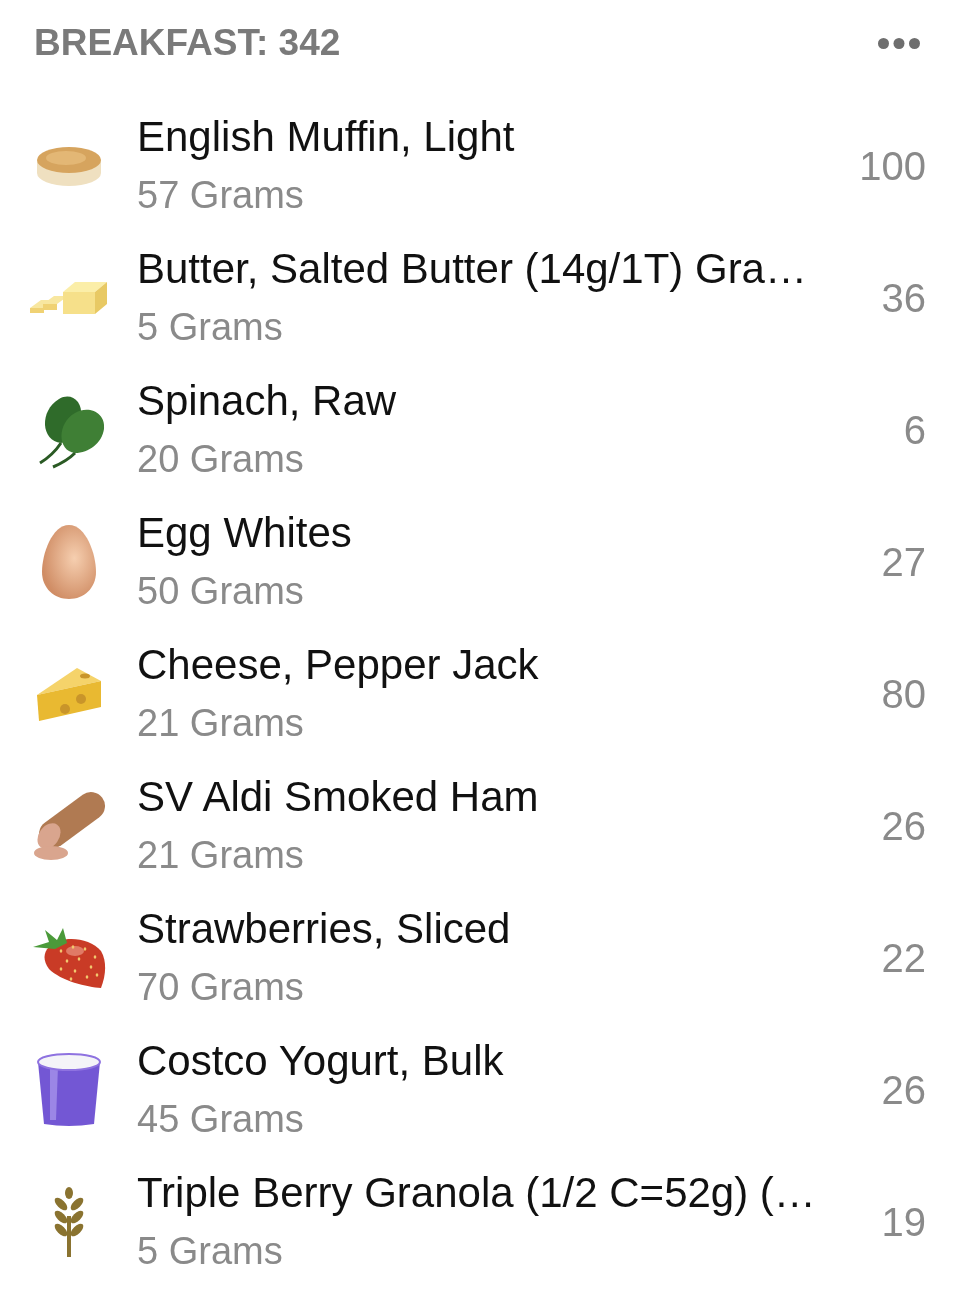 This screenshot has height=1297, width=960. Describe the element at coordinates (187, 43) in the screenshot. I see `meal-title: BREAKFAST: 342` at that location.